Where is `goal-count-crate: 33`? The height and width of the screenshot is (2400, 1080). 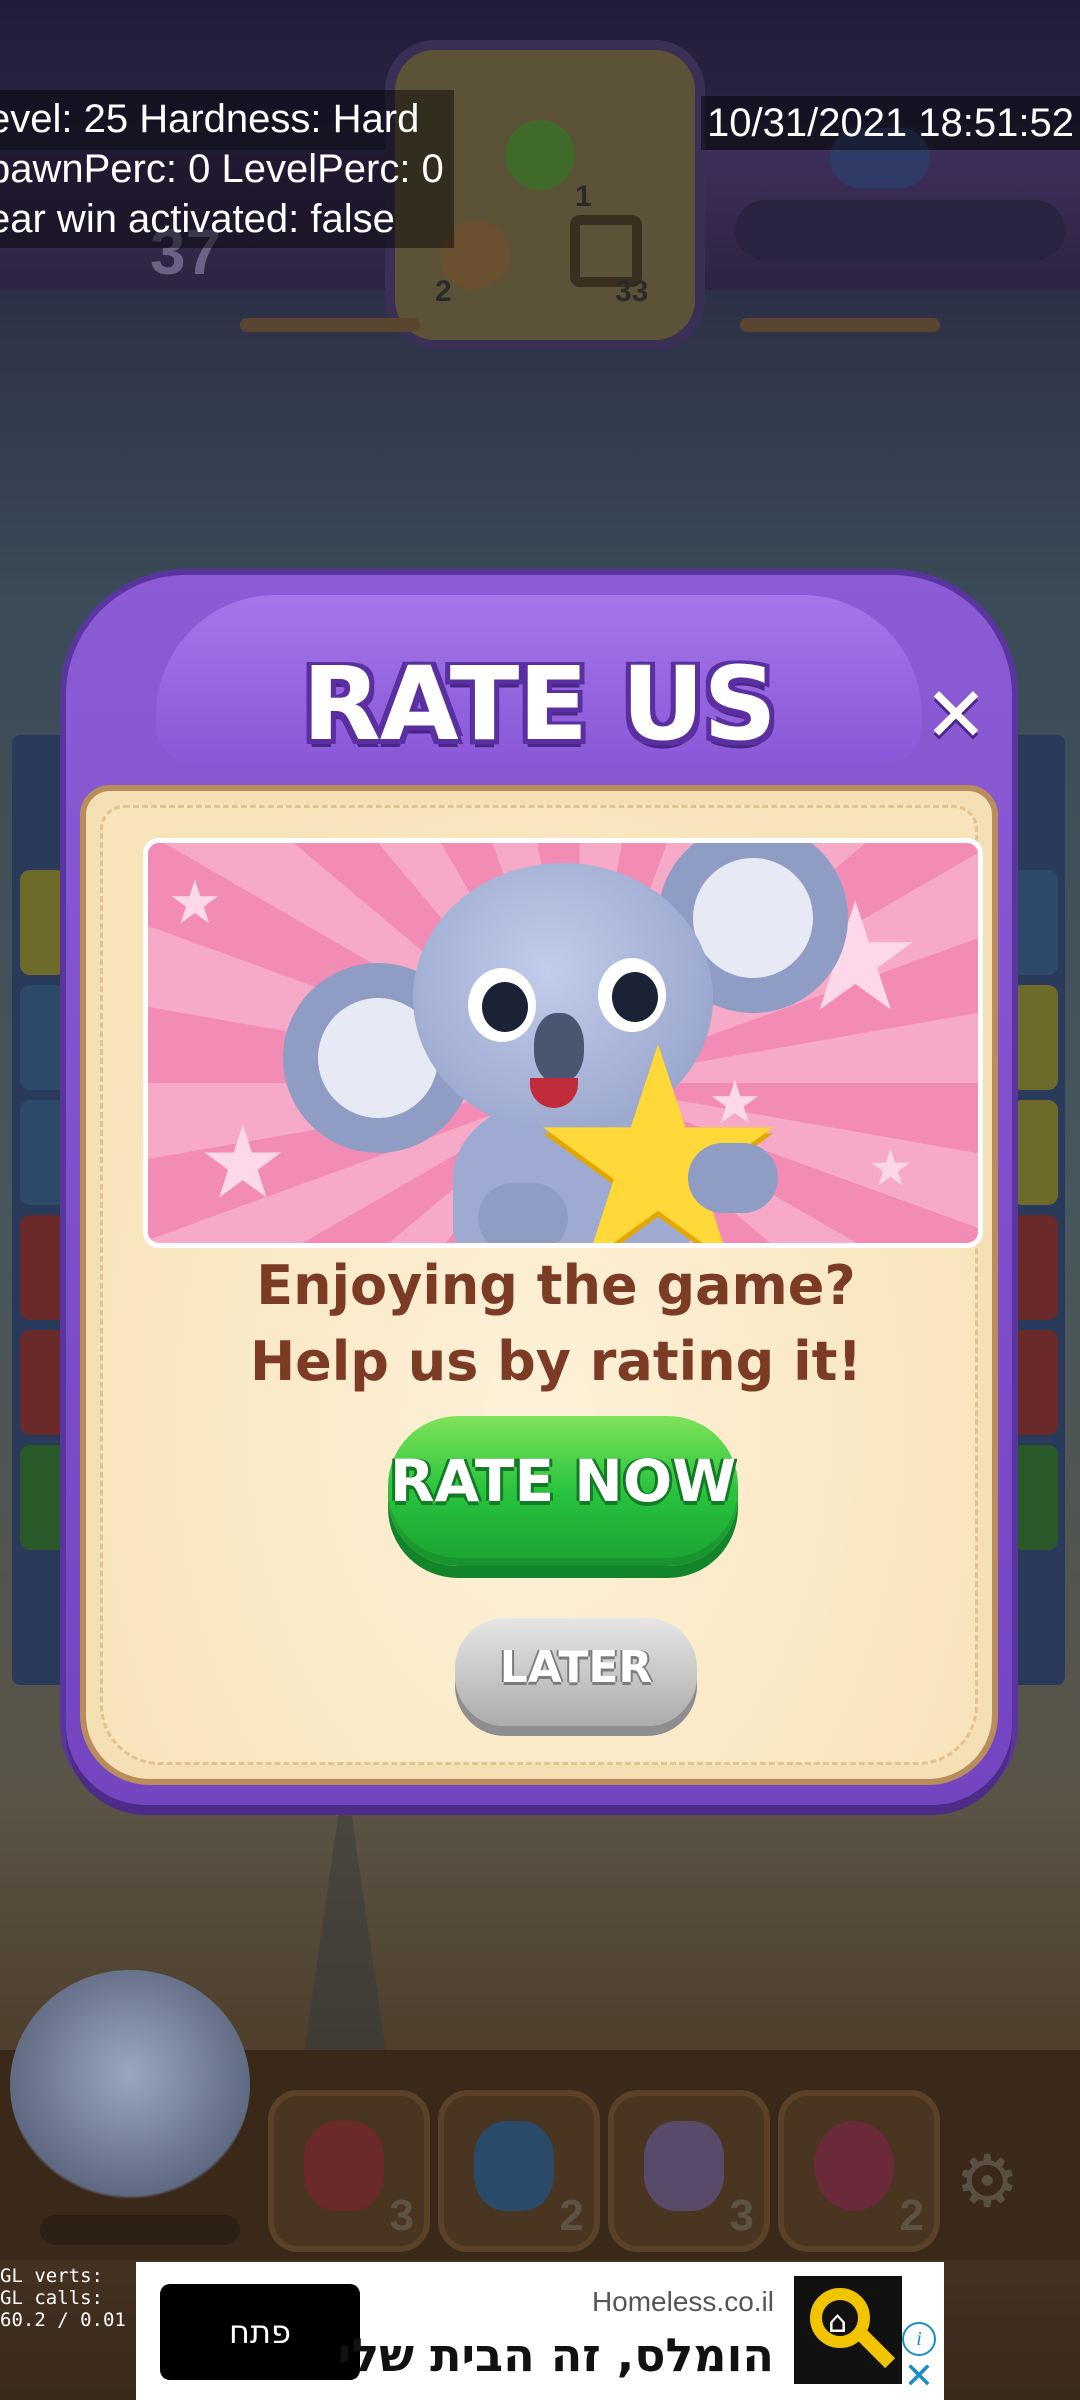
goal-count-crate: 33 is located at coordinates (632, 291).